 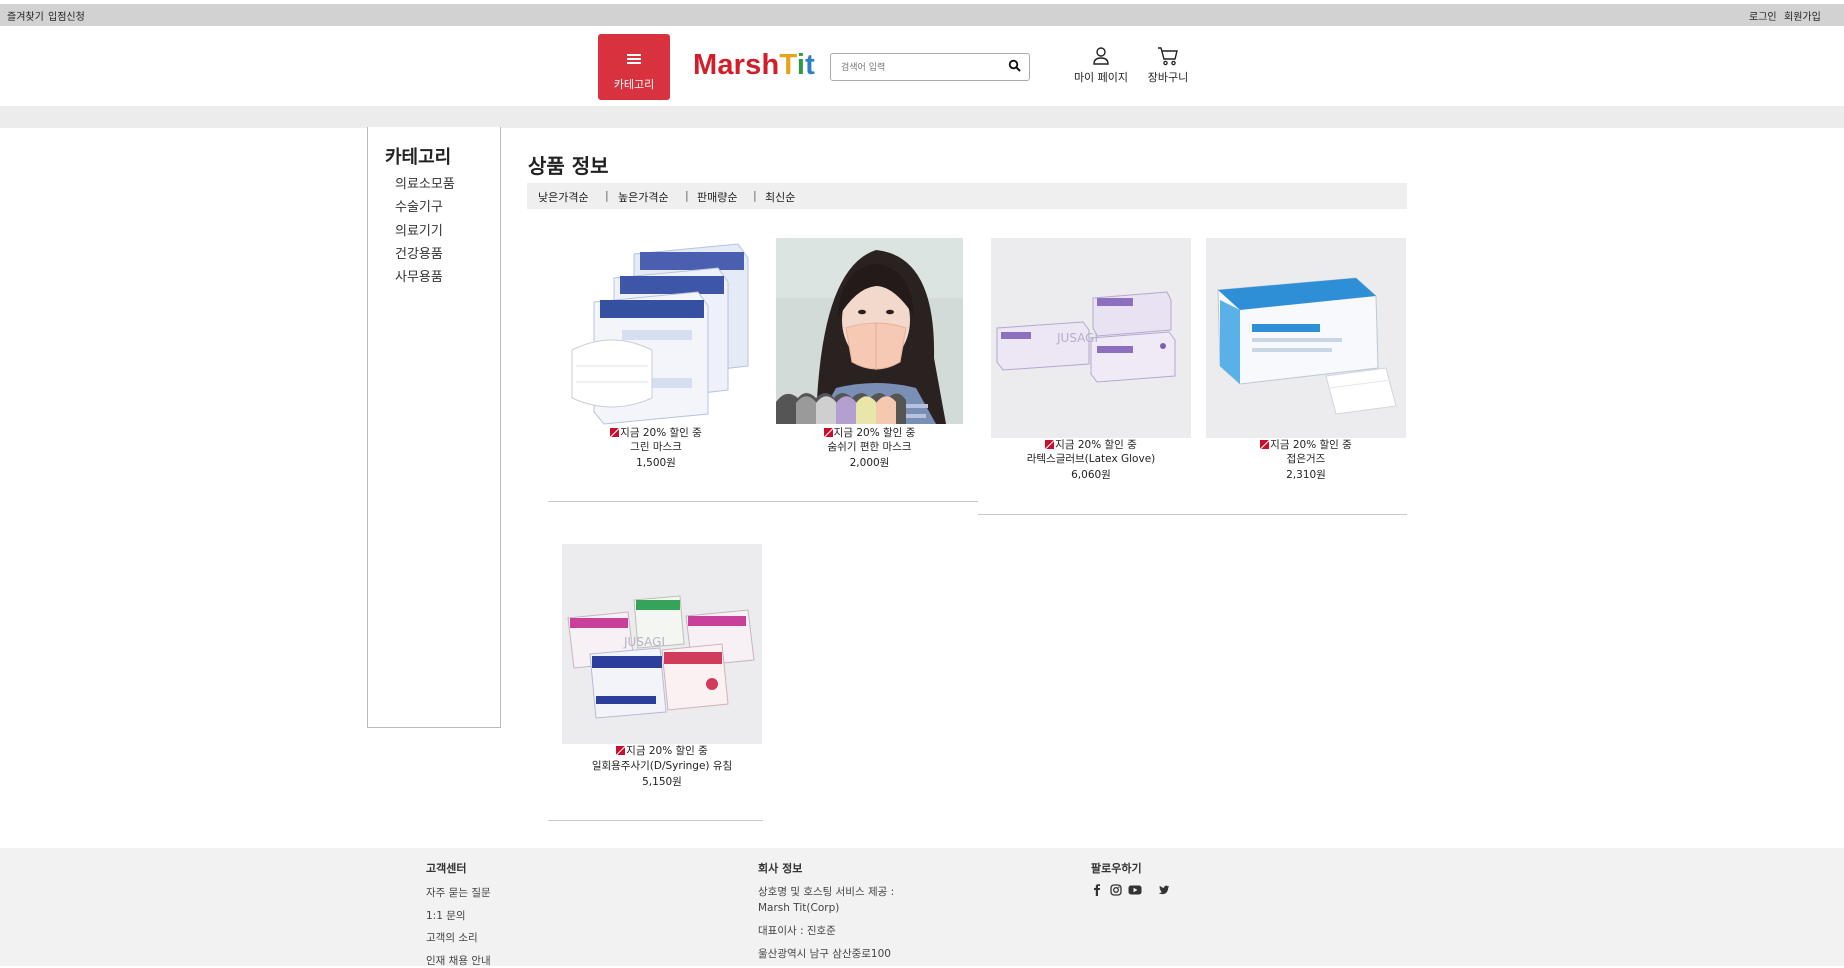 What do you see at coordinates (458, 892) in the screenshot?
I see `footer-link-faq: 자주 묻는 질문` at bounding box center [458, 892].